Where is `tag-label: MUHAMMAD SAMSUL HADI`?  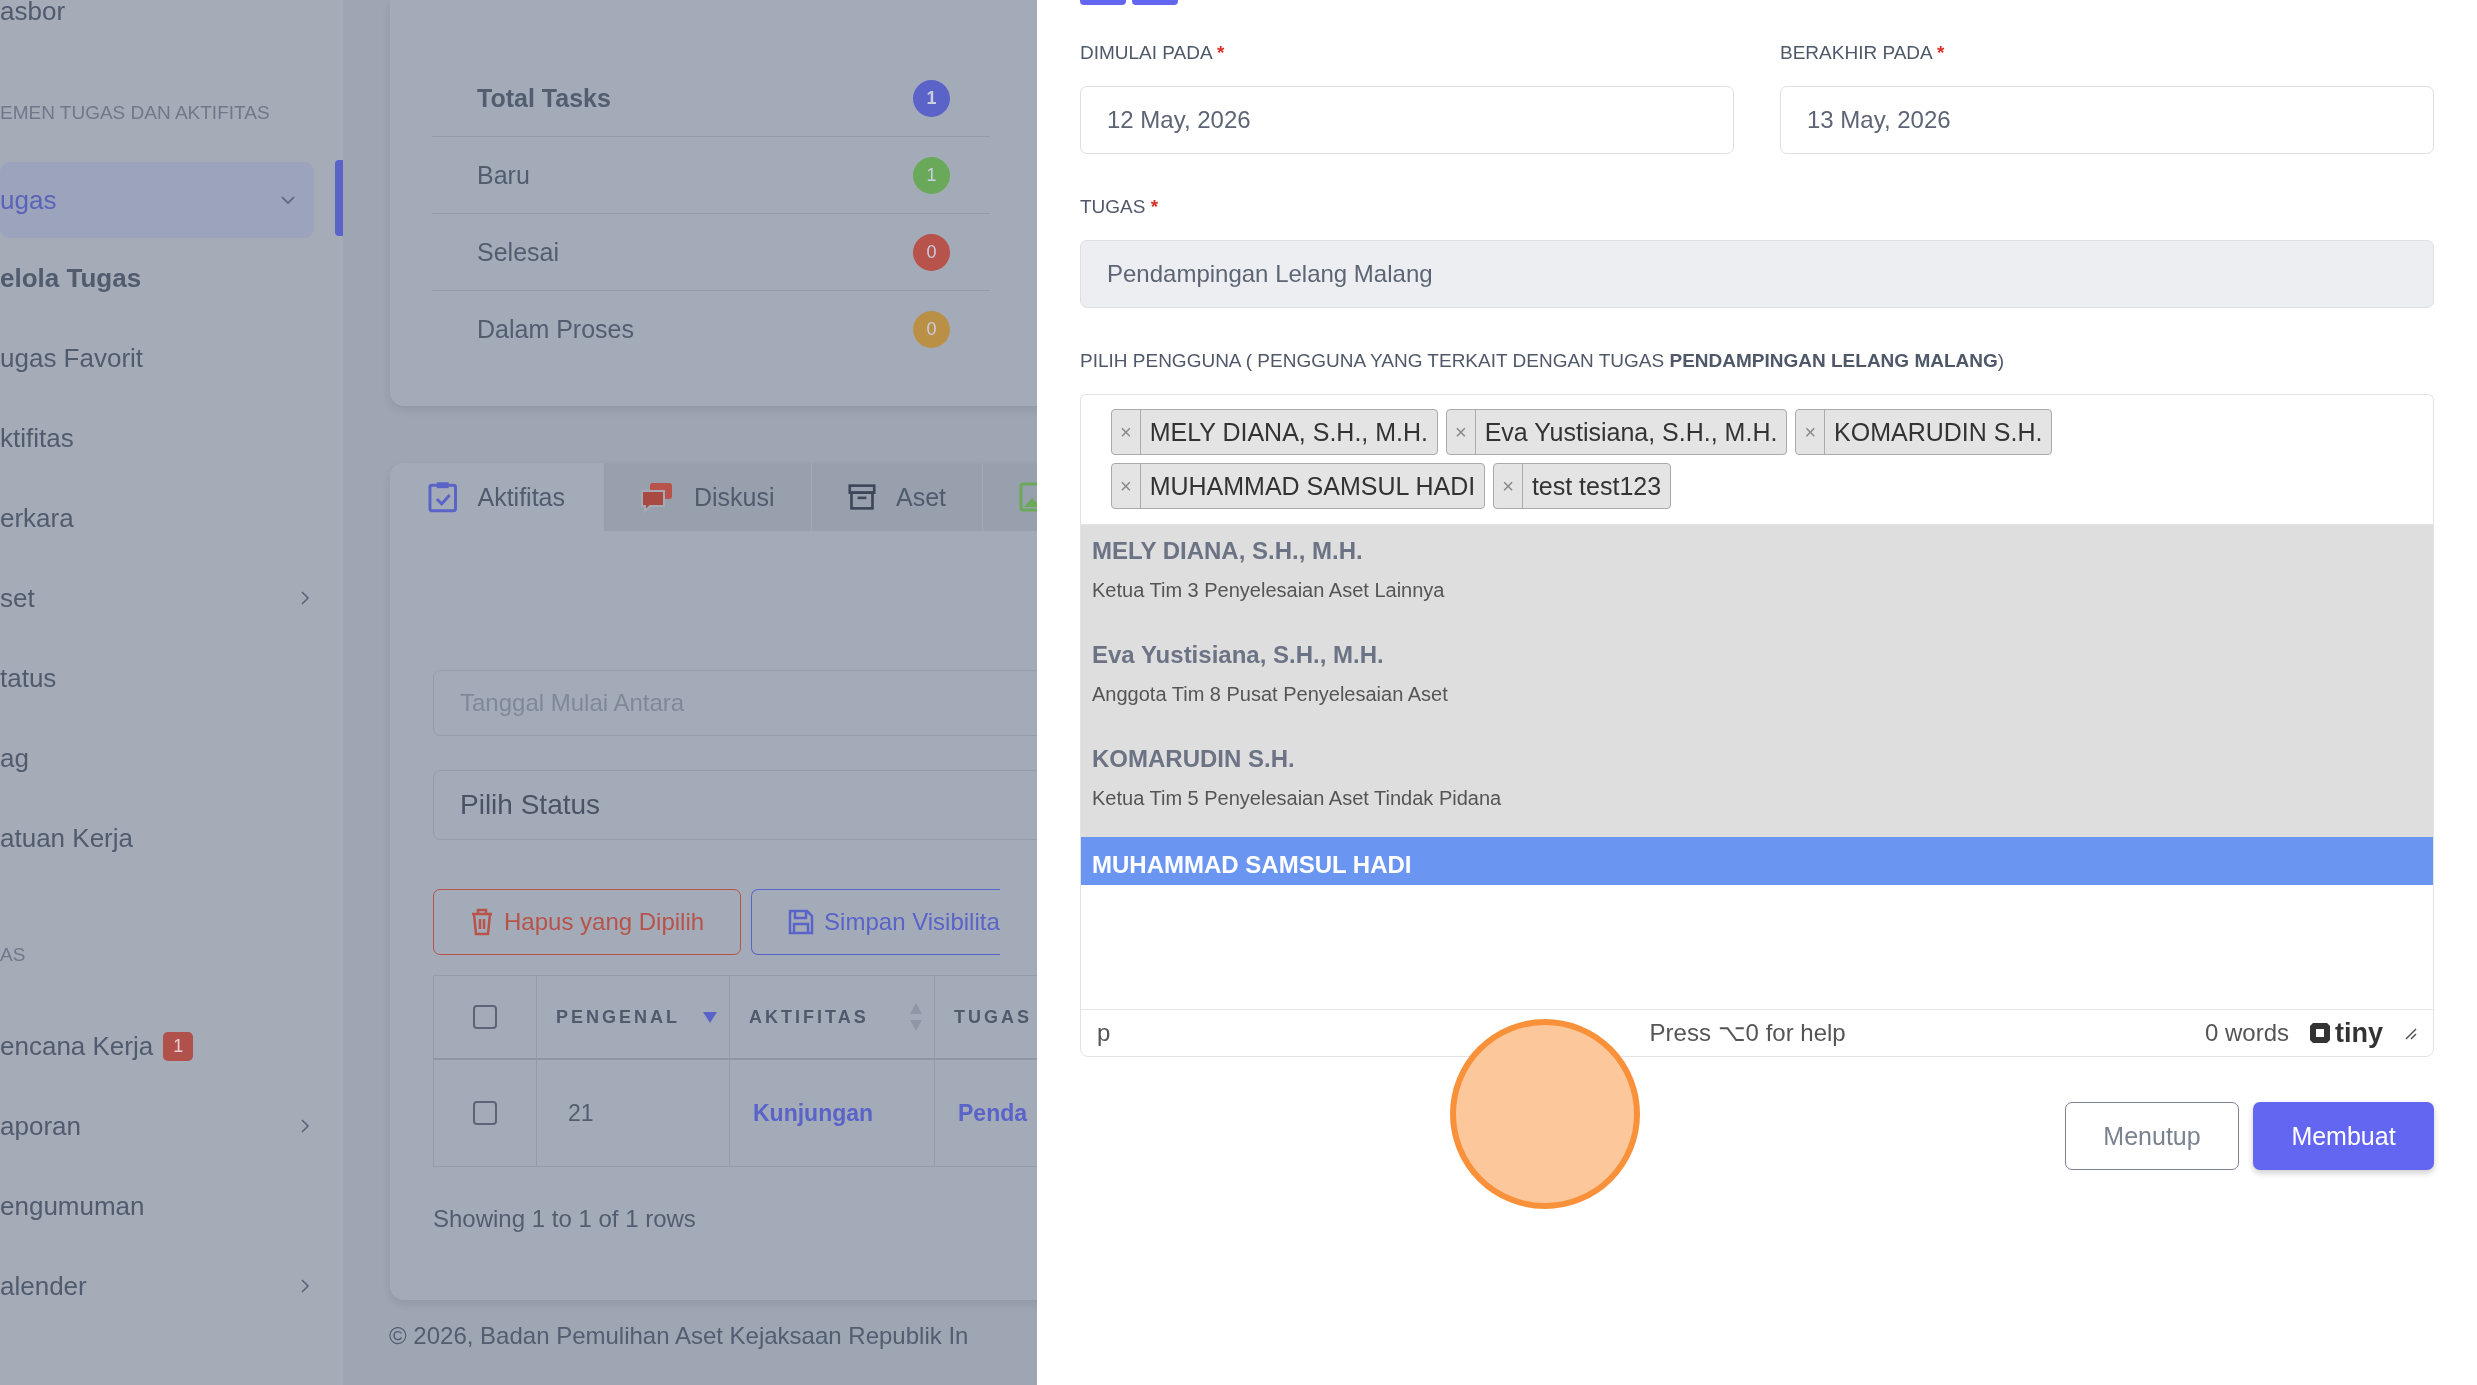
tag-label: MUHAMMAD SAMSUL HADI is located at coordinates (1312, 486).